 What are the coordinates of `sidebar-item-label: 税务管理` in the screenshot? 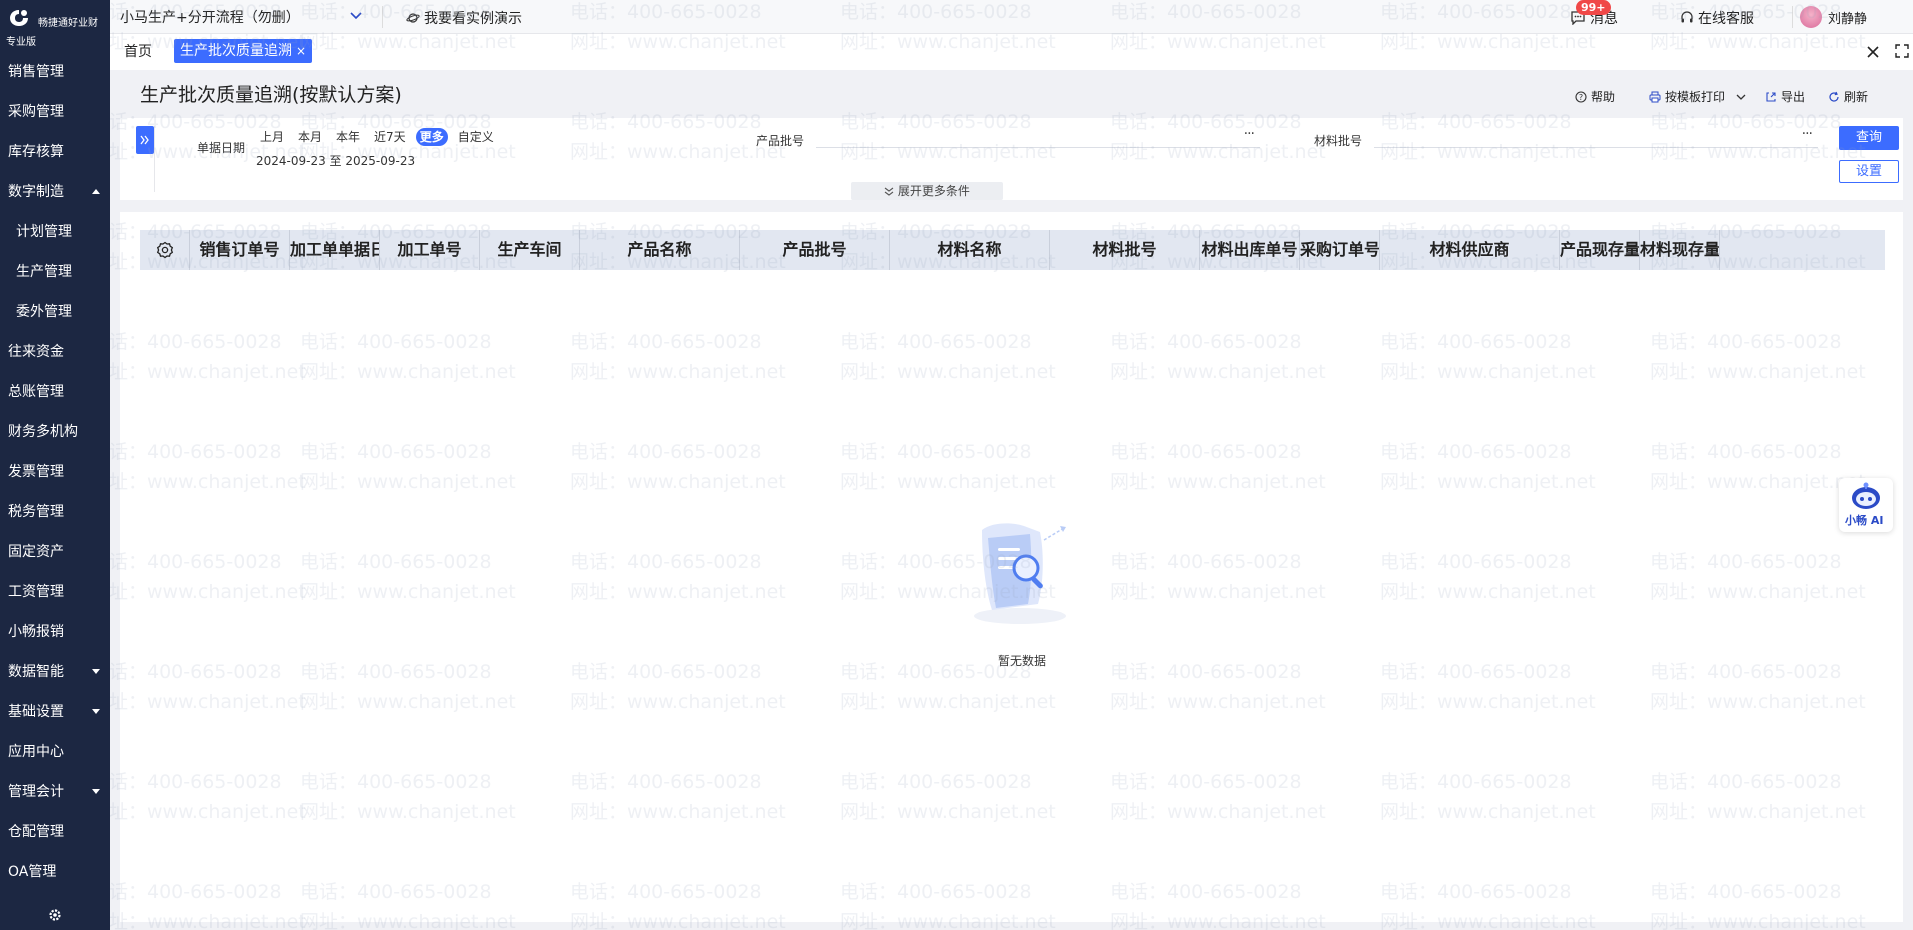 It's located at (36, 512).